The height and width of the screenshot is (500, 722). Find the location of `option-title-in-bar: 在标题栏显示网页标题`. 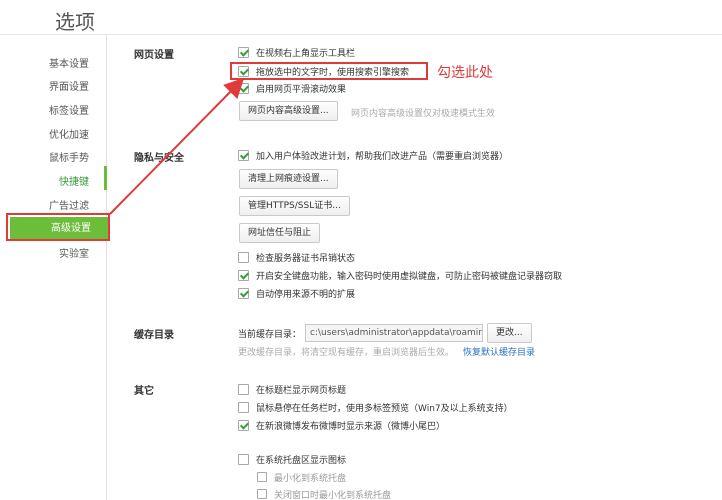

option-title-in-bar: 在标题栏显示网页标题 is located at coordinates (292, 389).